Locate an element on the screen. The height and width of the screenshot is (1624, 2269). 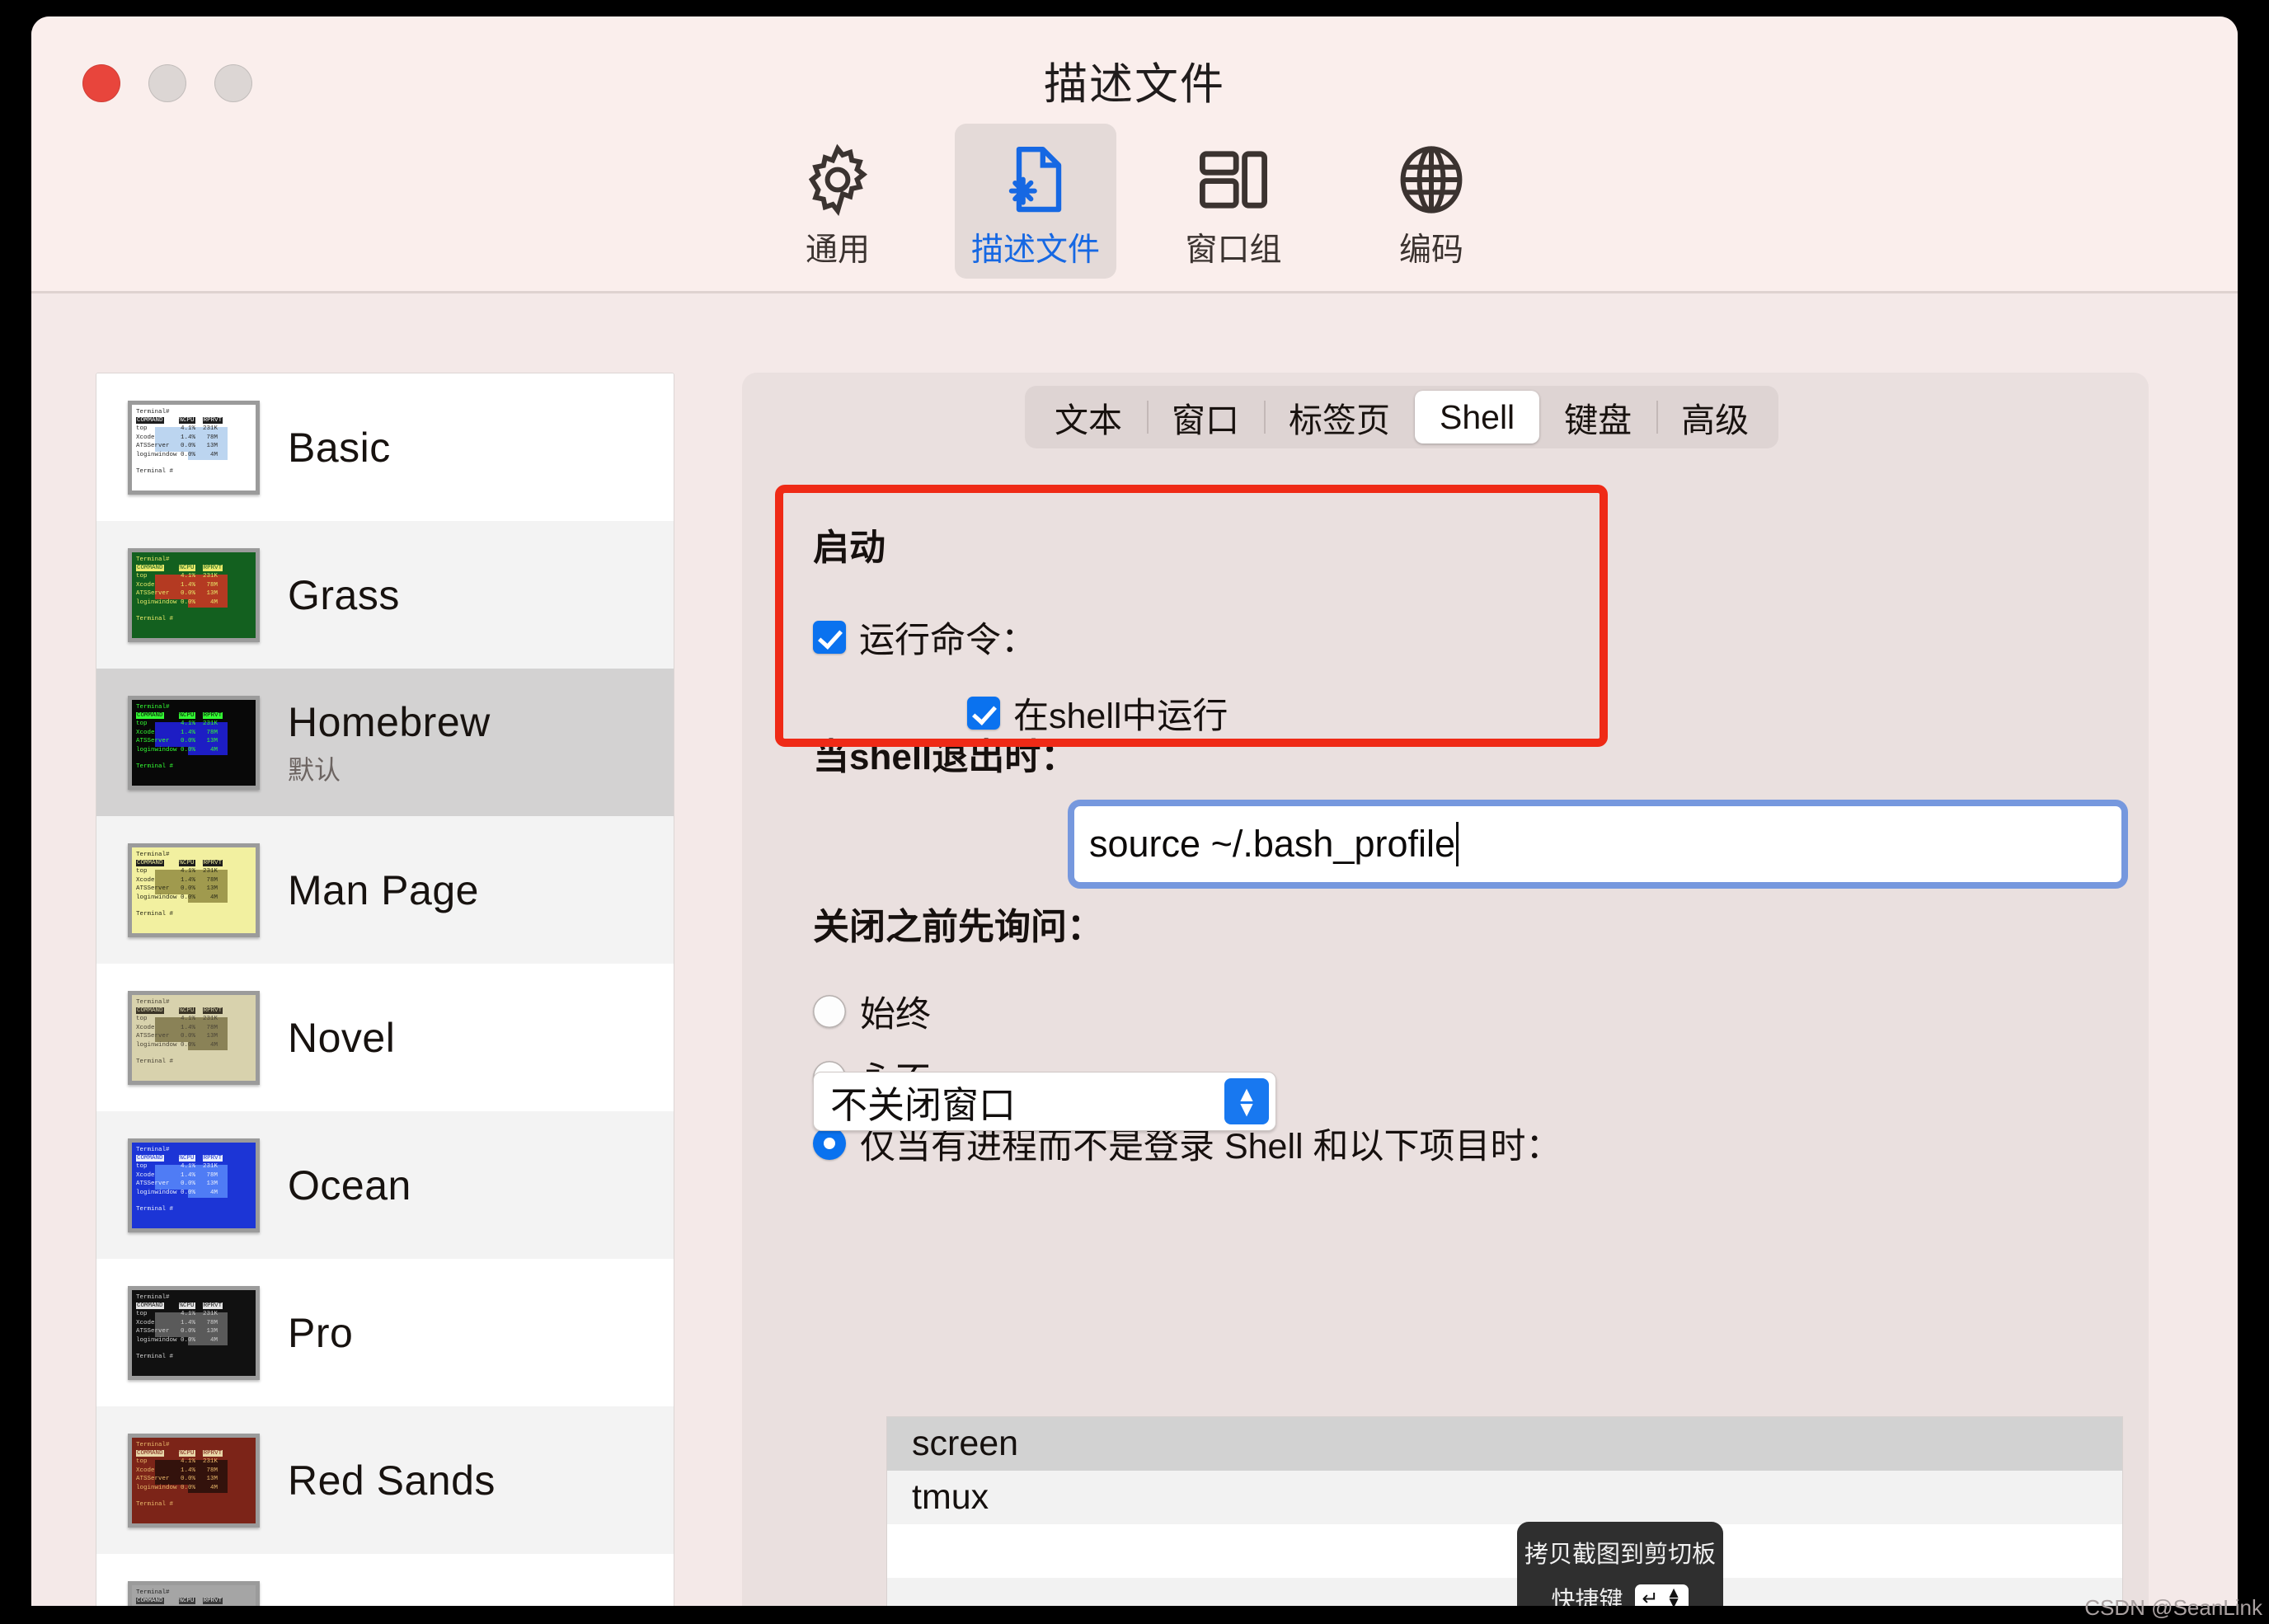
preferences-toolbar: 通用 描述文件 窗口组 编码 is located at coordinates (1134, 202).